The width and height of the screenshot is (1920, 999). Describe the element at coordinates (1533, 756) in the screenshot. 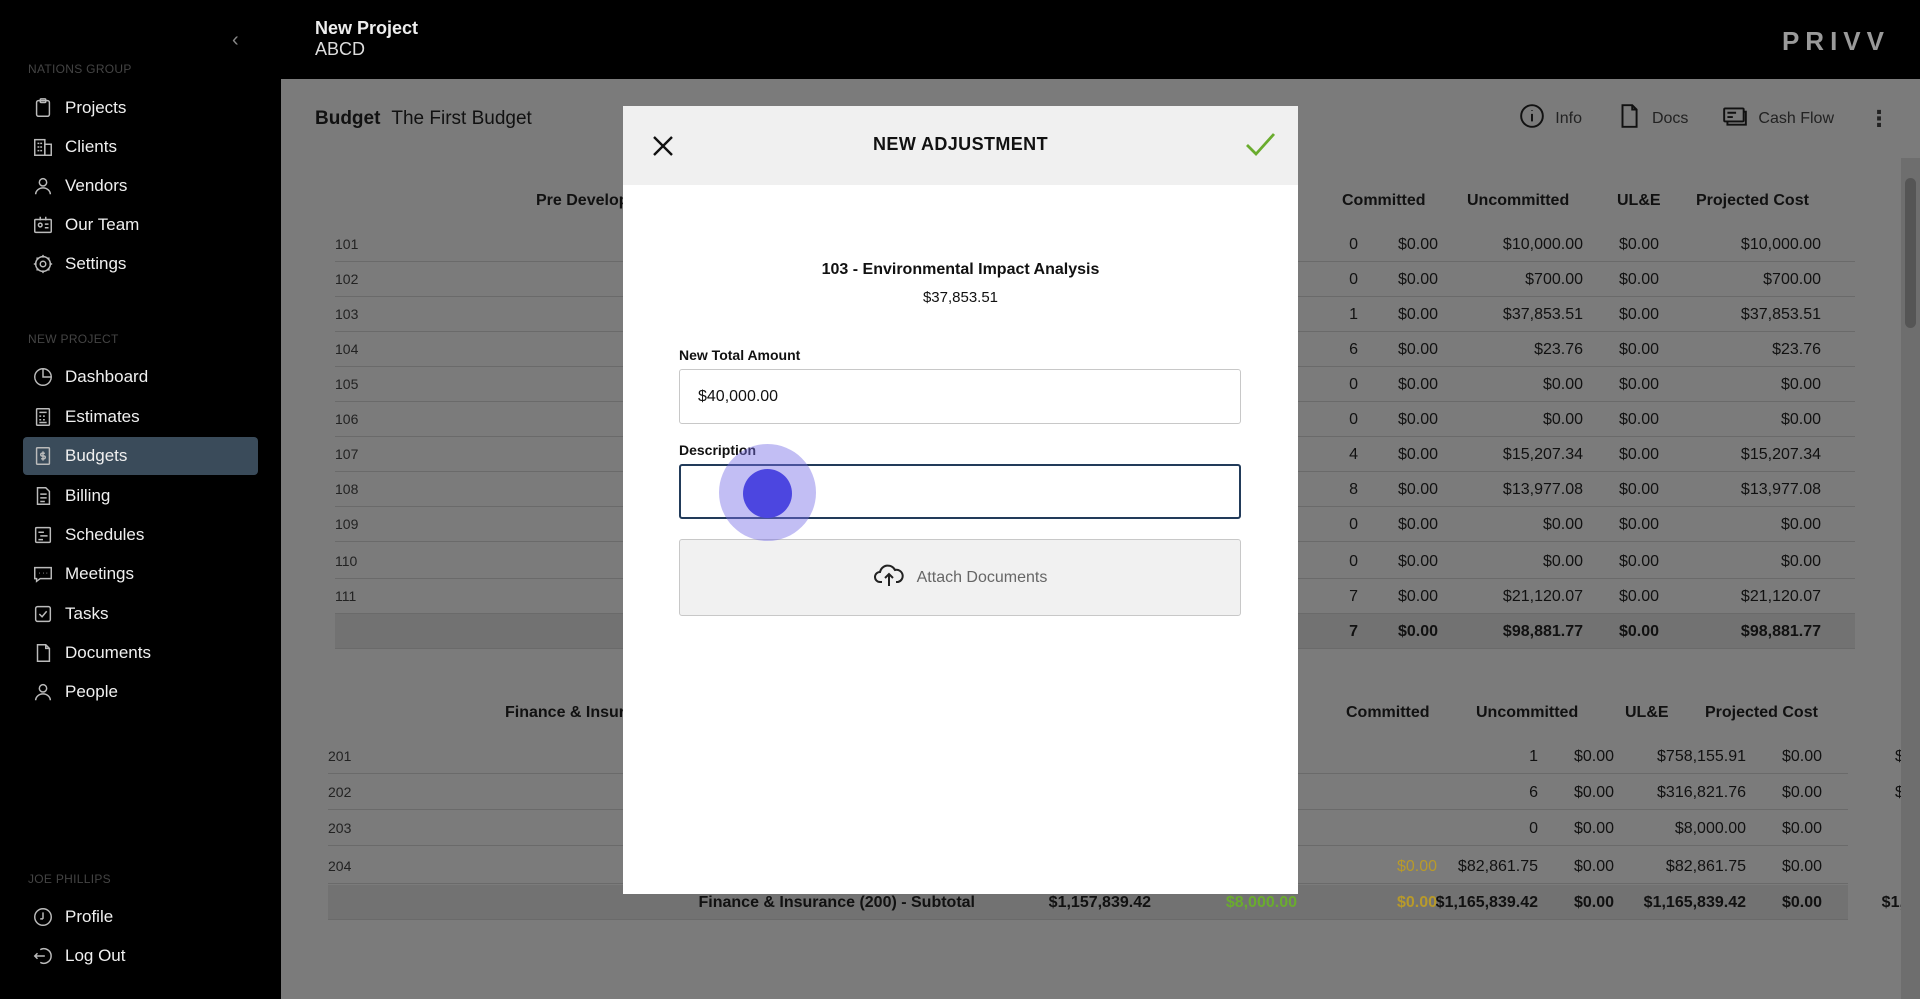

I see `current-budget: 1` at that location.